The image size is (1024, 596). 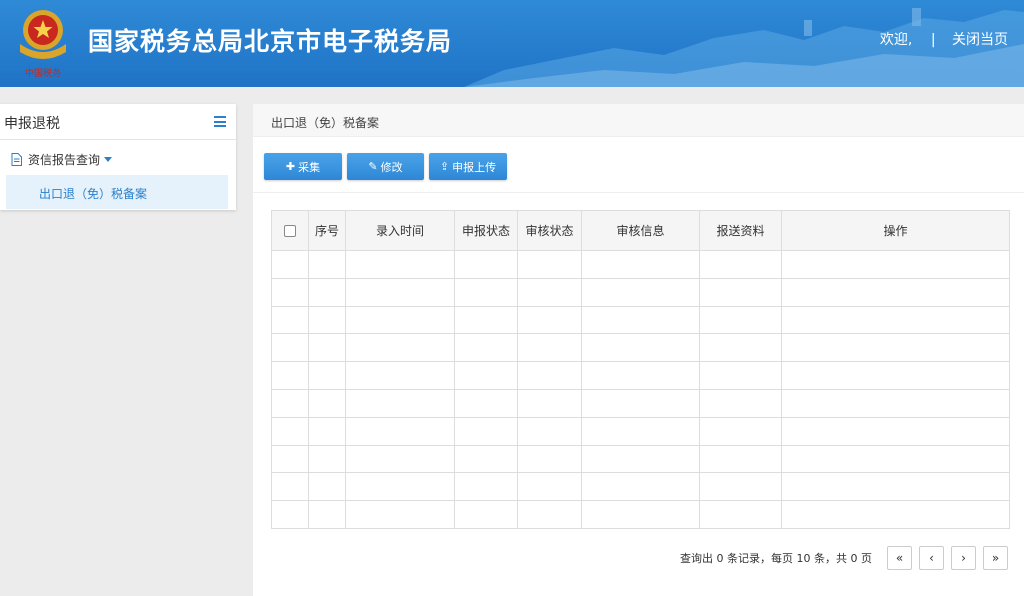 I want to click on svg-text: 中国税务, so click(x=43, y=73).